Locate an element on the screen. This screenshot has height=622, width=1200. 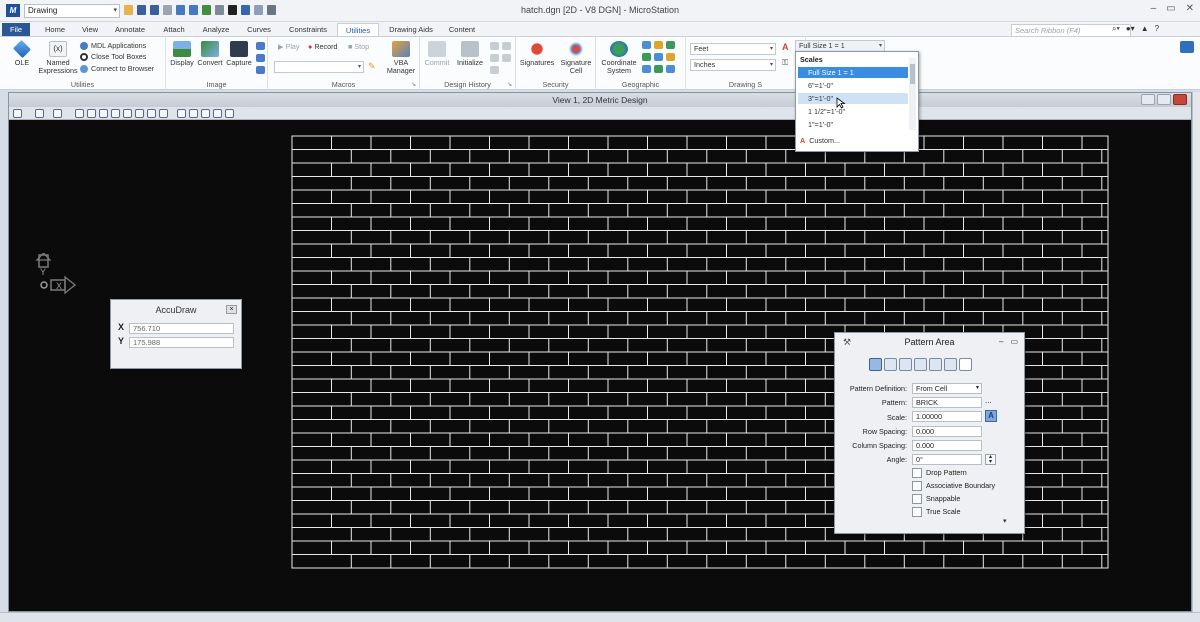
workflow-selector: Drawing ▾ is located at coordinates (72, 11).